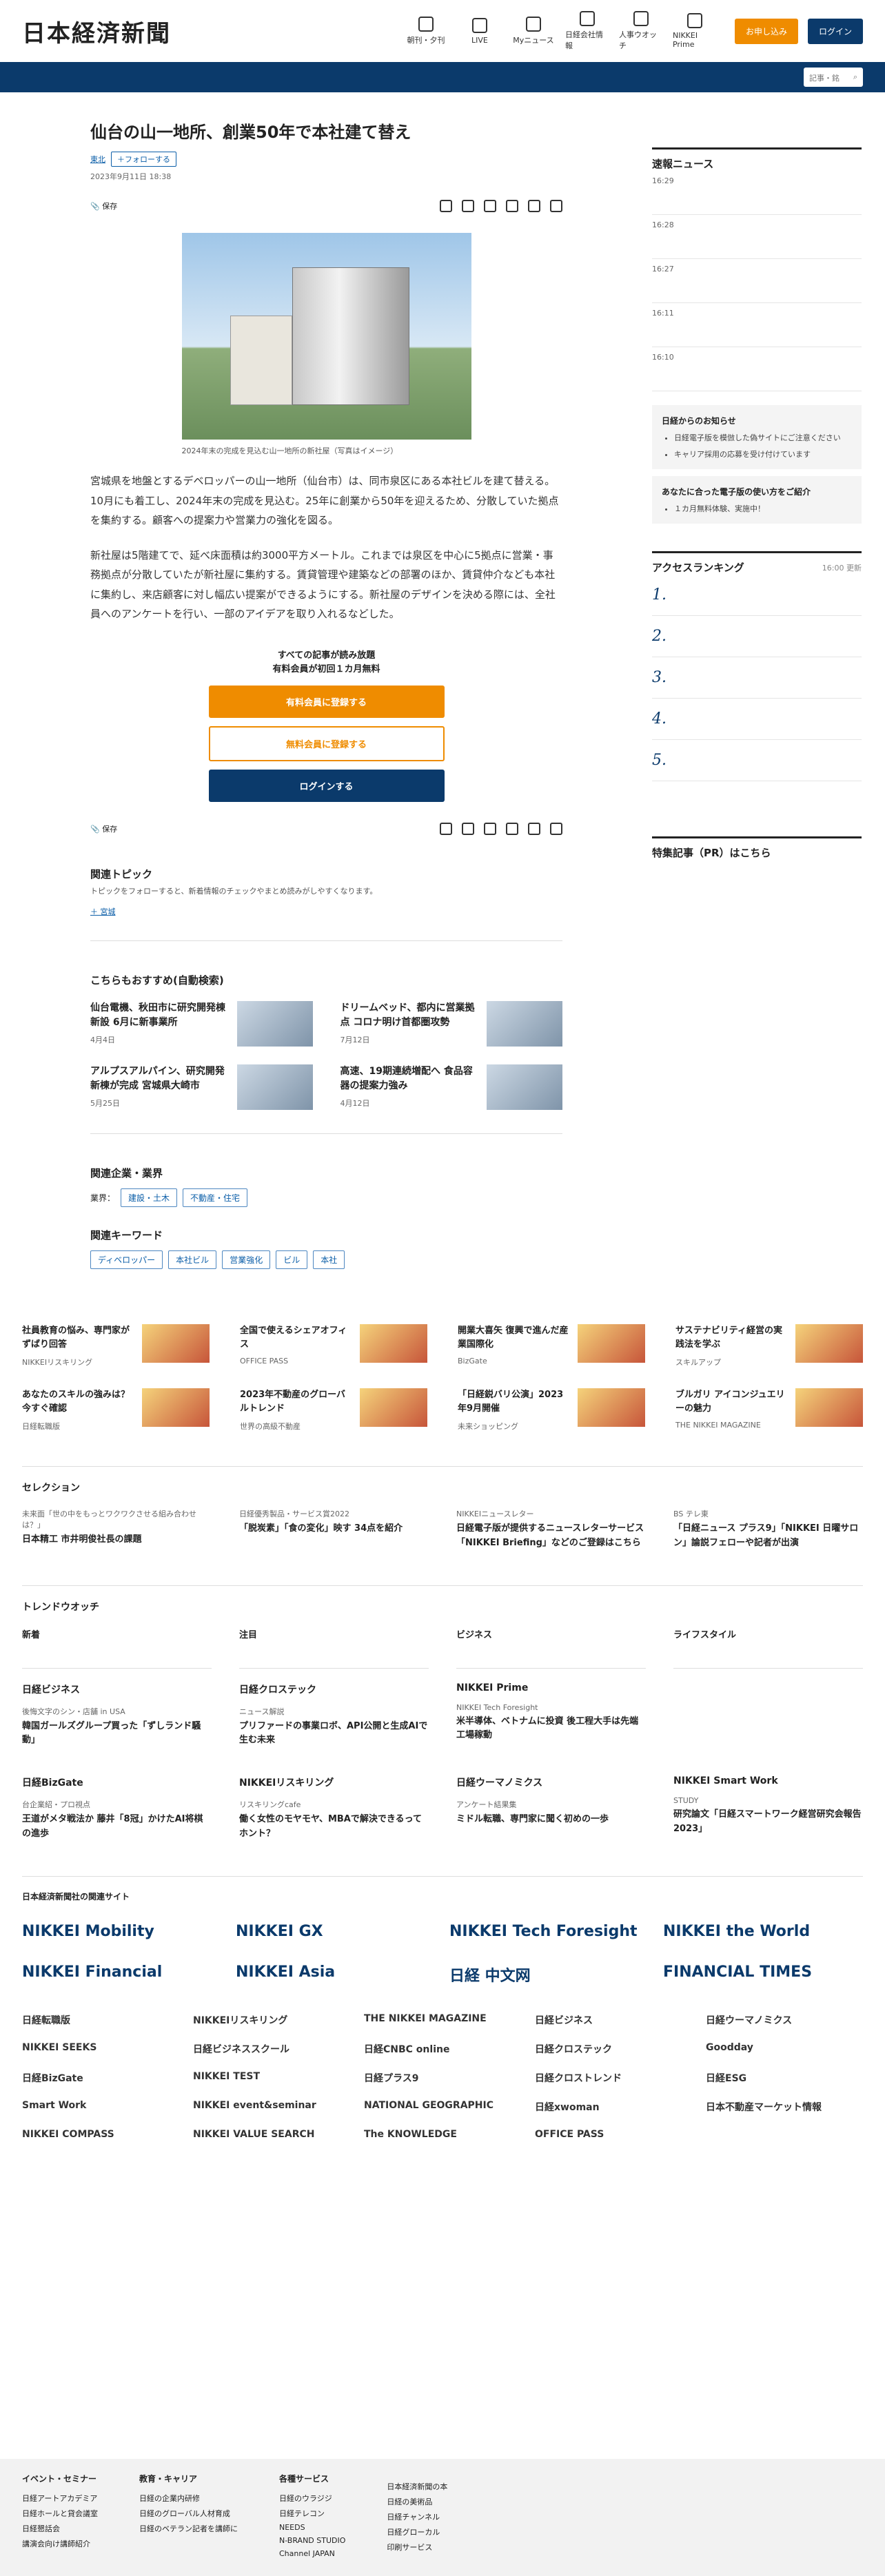 The height and width of the screenshot is (2576, 885). What do you see at coordinates (552, 1410) in the screenshot?
I see `ad-item: 「日経鋭バリ公演」2023年9月開催 未来ショッピング` at bounding box center [552, 1410].